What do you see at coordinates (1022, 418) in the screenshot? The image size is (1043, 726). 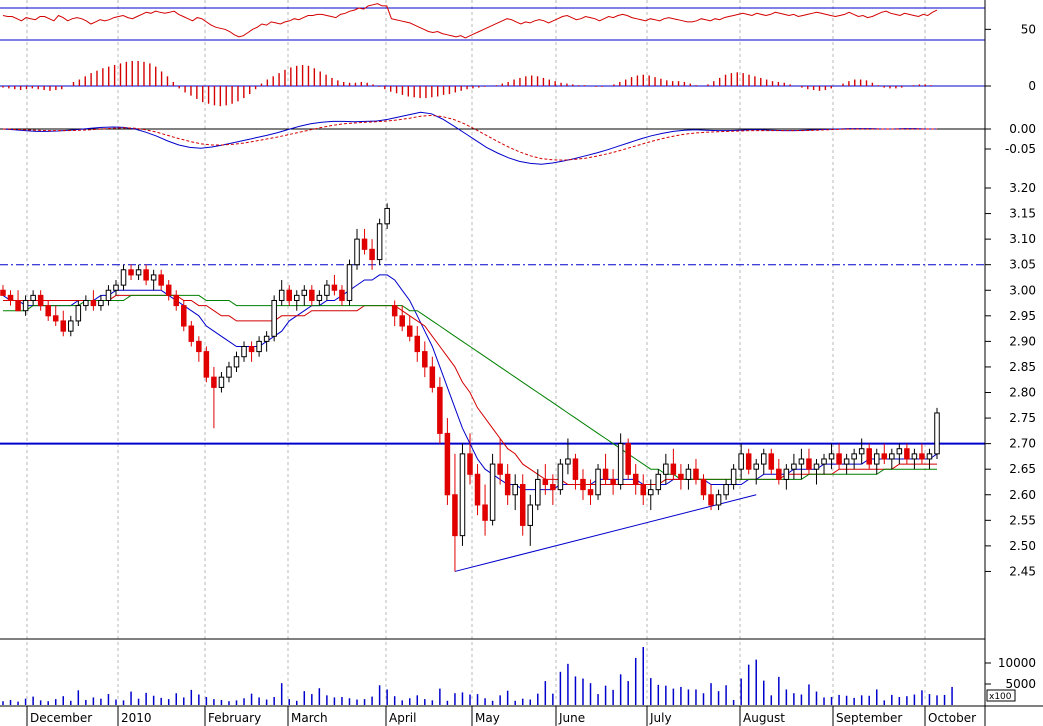 I see `price-tick-label: 2.75` at bounding box center [1022, 418].